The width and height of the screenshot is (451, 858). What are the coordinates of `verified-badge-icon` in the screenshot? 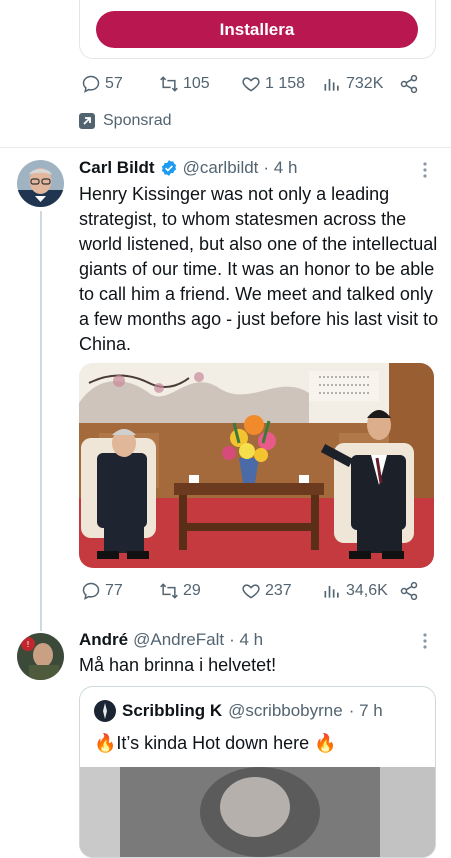 It's located at (168, 168).